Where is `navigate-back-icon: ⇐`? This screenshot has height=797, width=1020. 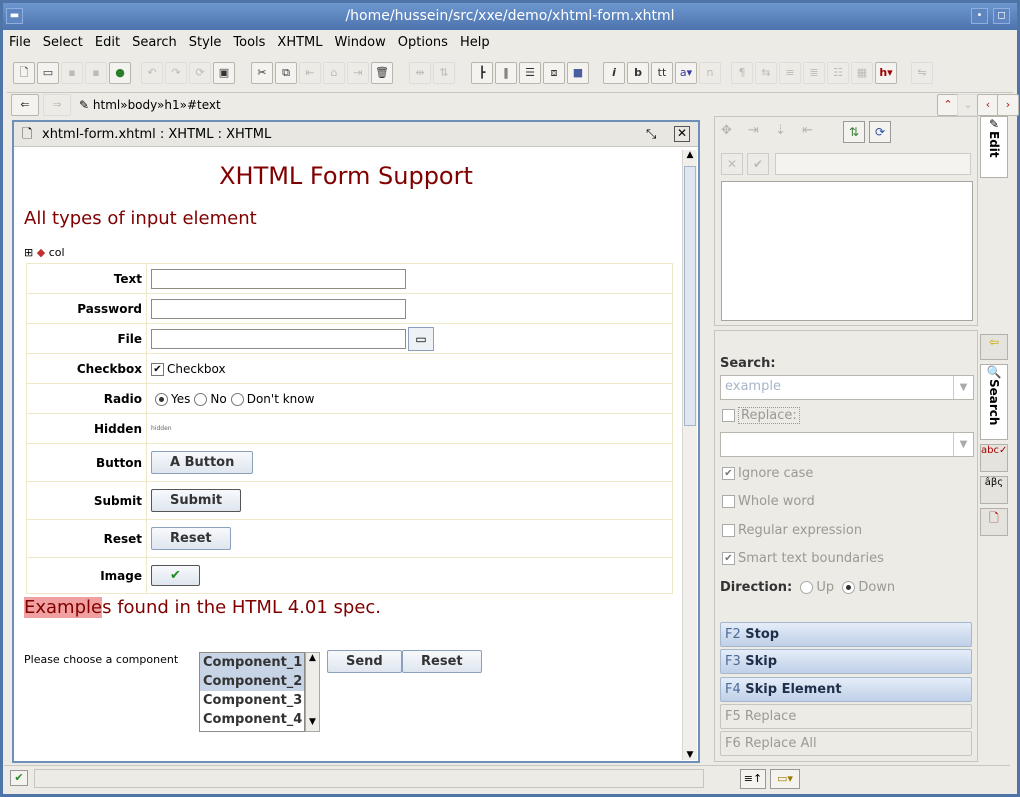
navigate-back-icon: ⇐ is located at coordinates (25, 105).